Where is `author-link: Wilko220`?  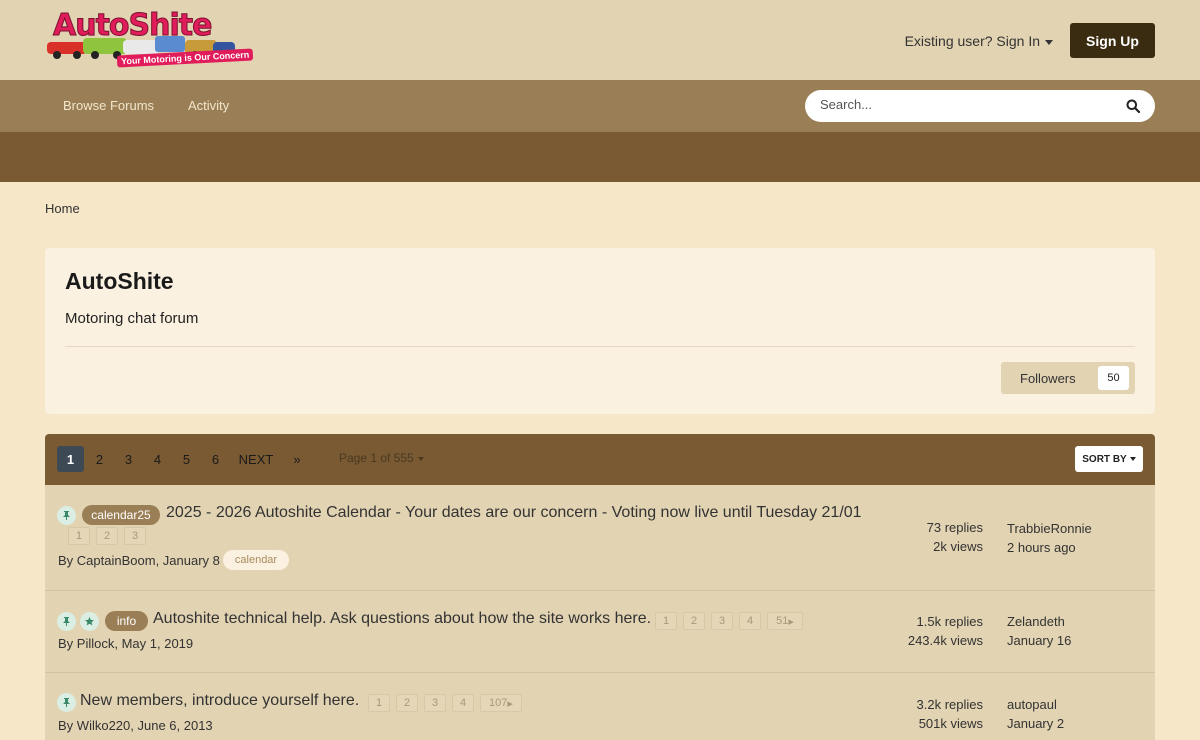
author-link: Wilko220 is located at coordinates (103, 725).